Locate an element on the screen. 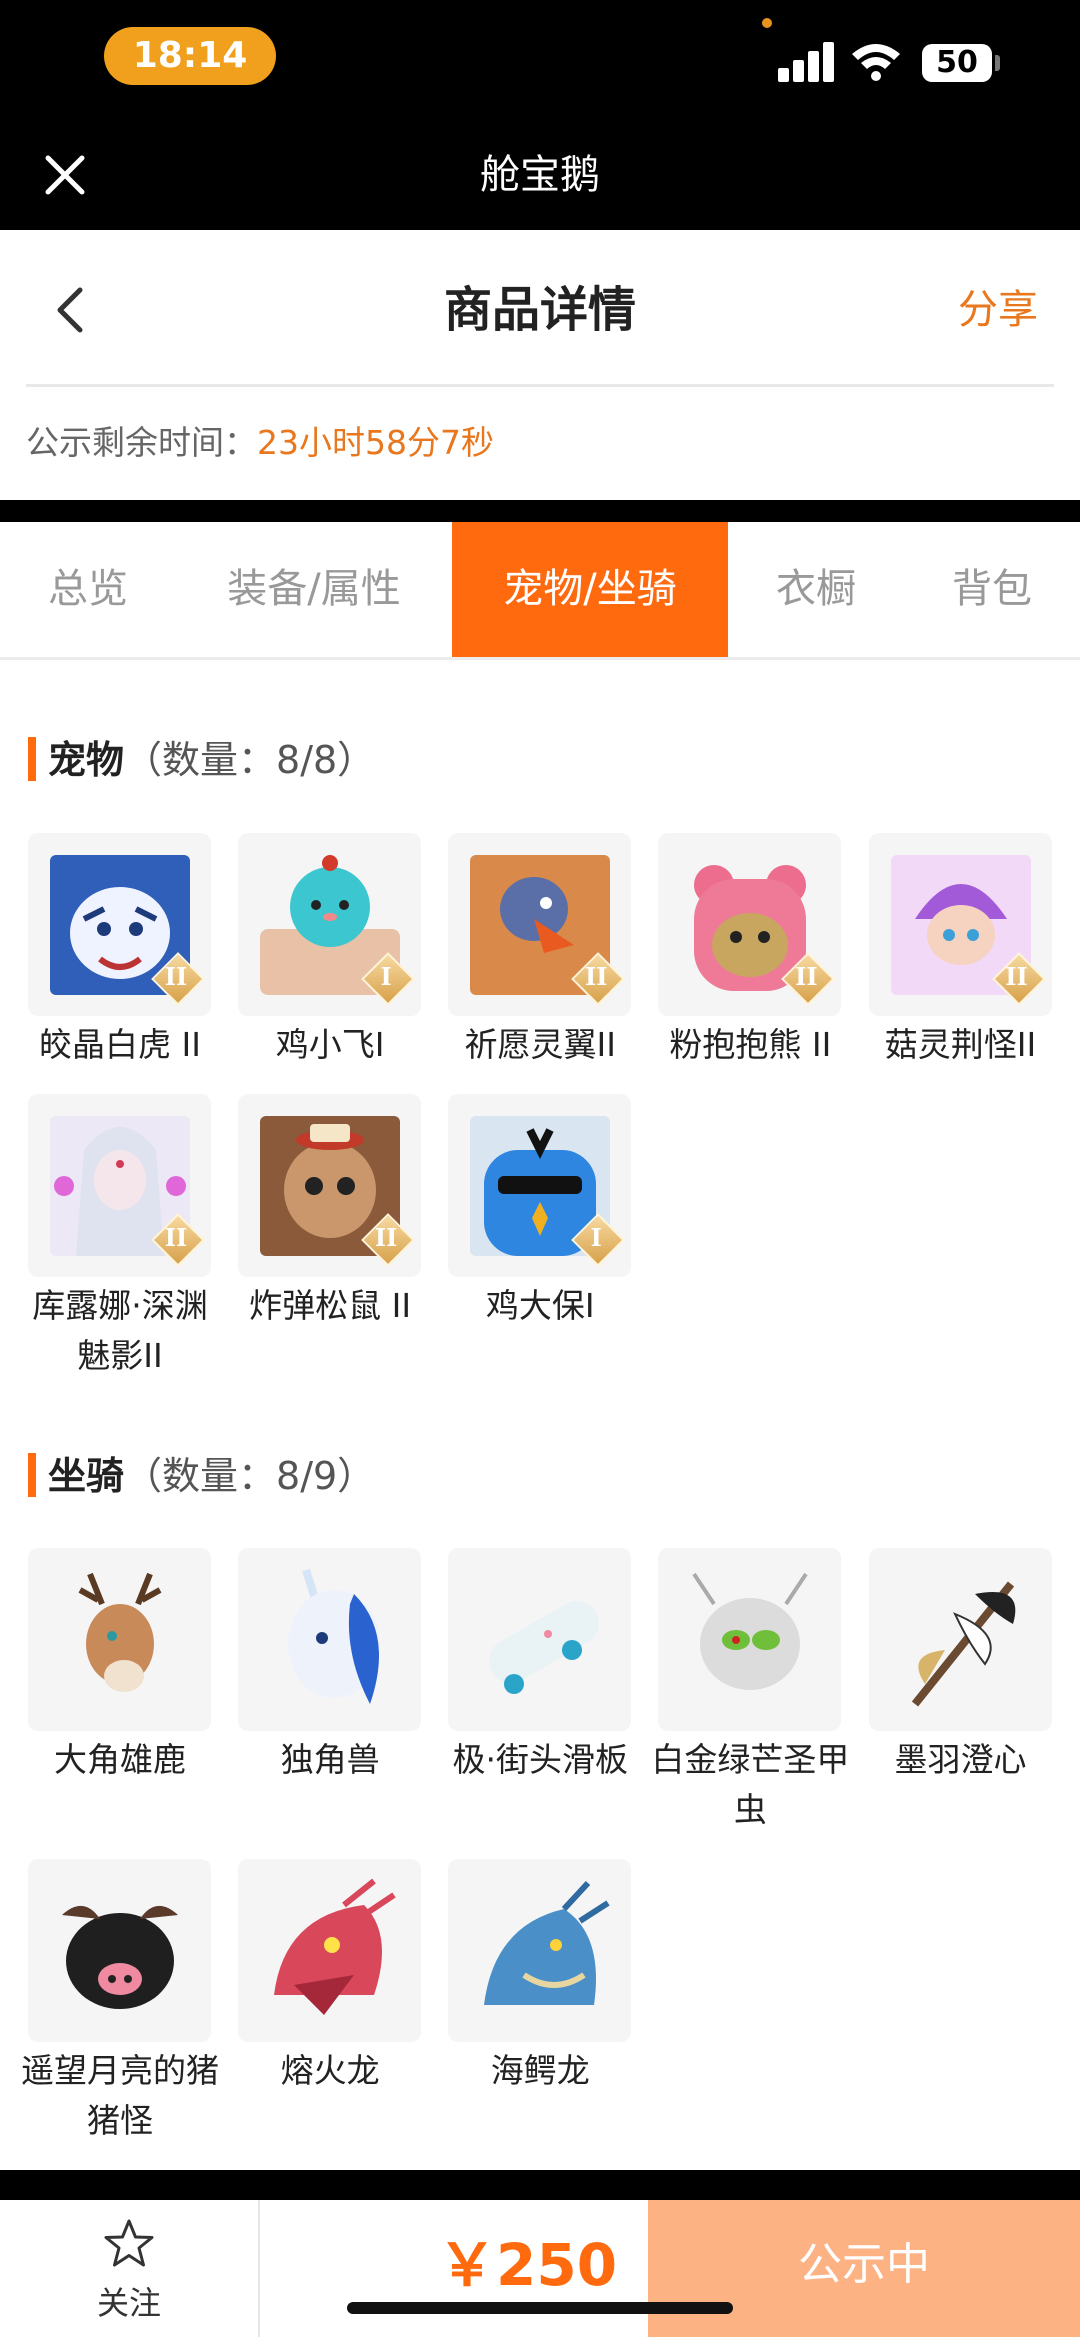 The width and height of the screenshot is (1080, 2337). publicity-status-button: 公示中 is located at coordinates (864, 2268).